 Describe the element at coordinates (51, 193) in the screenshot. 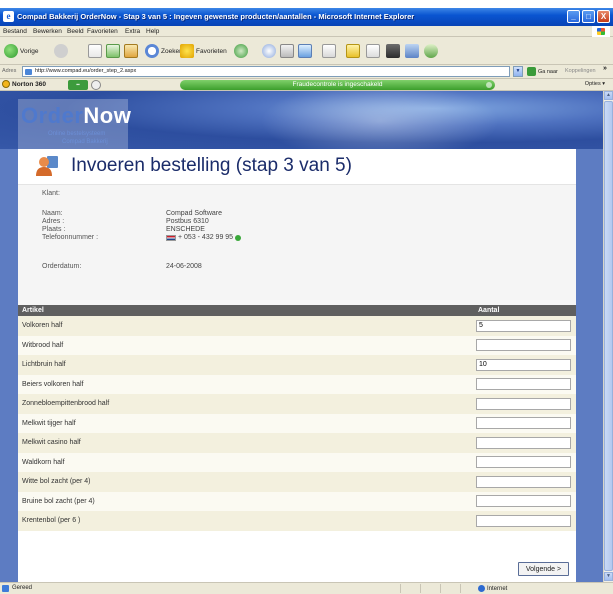

I see `klant-label: Klant:` at that location.